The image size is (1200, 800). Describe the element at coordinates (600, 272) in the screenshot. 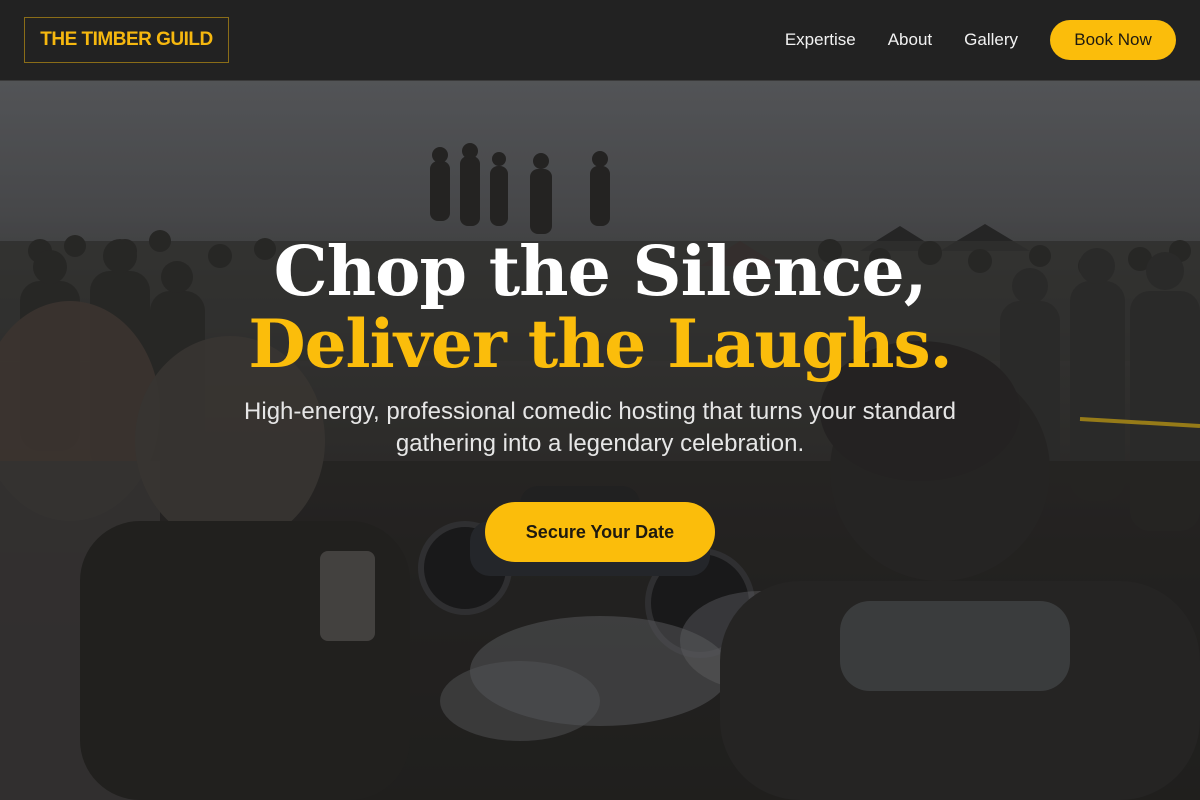

I see `hero-headline-line-1: Chop the Silence,` at that location.